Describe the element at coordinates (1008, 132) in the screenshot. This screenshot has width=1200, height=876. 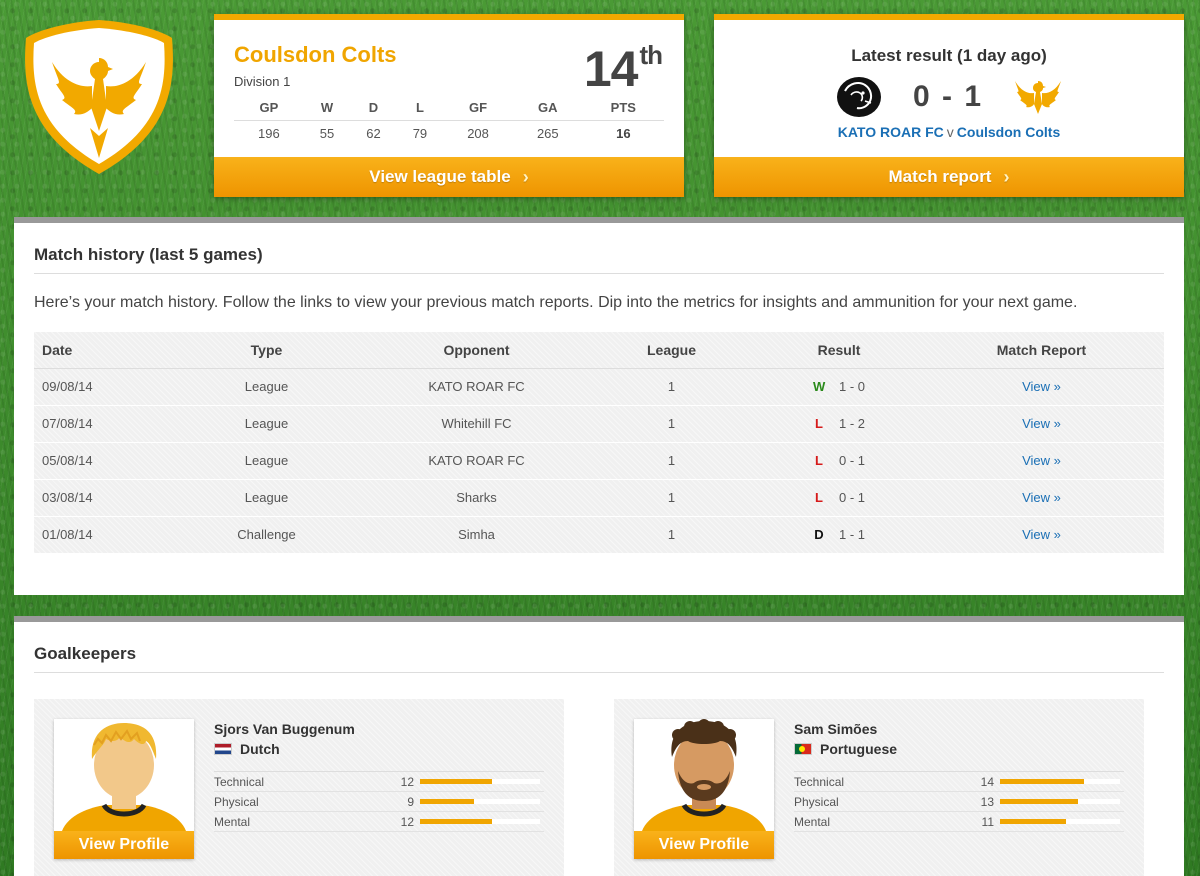
I see `away-team-link: Coulsdon Colts` at that location.